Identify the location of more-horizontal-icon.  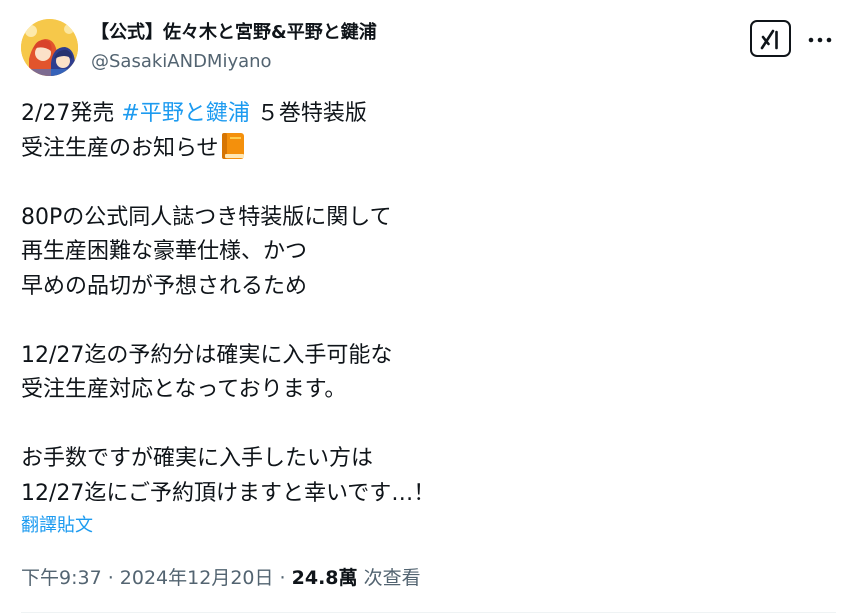
(820, 40).